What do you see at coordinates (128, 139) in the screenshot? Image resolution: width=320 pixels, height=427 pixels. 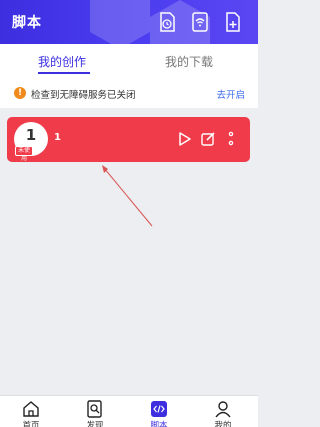 I see `script-card: 1 未使用 1` at bounding box center [128, 139].